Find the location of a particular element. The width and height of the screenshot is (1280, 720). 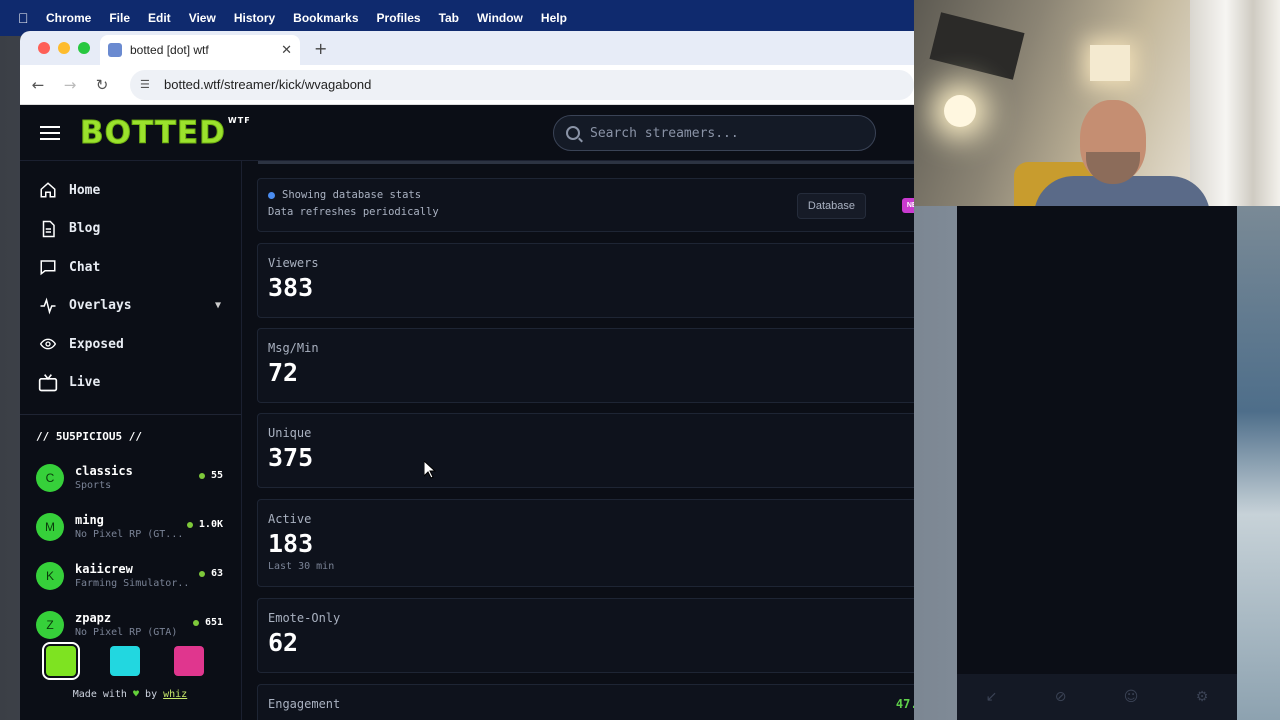

stat-card-engagement: Engagement 47.8% is located at coordinates (585, 702).